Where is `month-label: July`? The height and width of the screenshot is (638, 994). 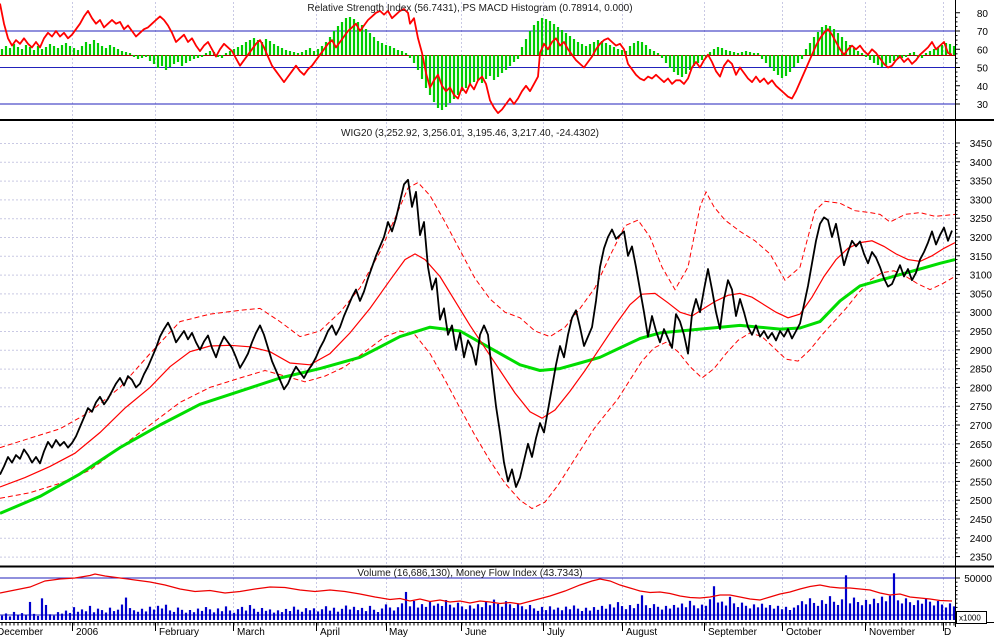
month-label: July is located at coordinates (556, 632).